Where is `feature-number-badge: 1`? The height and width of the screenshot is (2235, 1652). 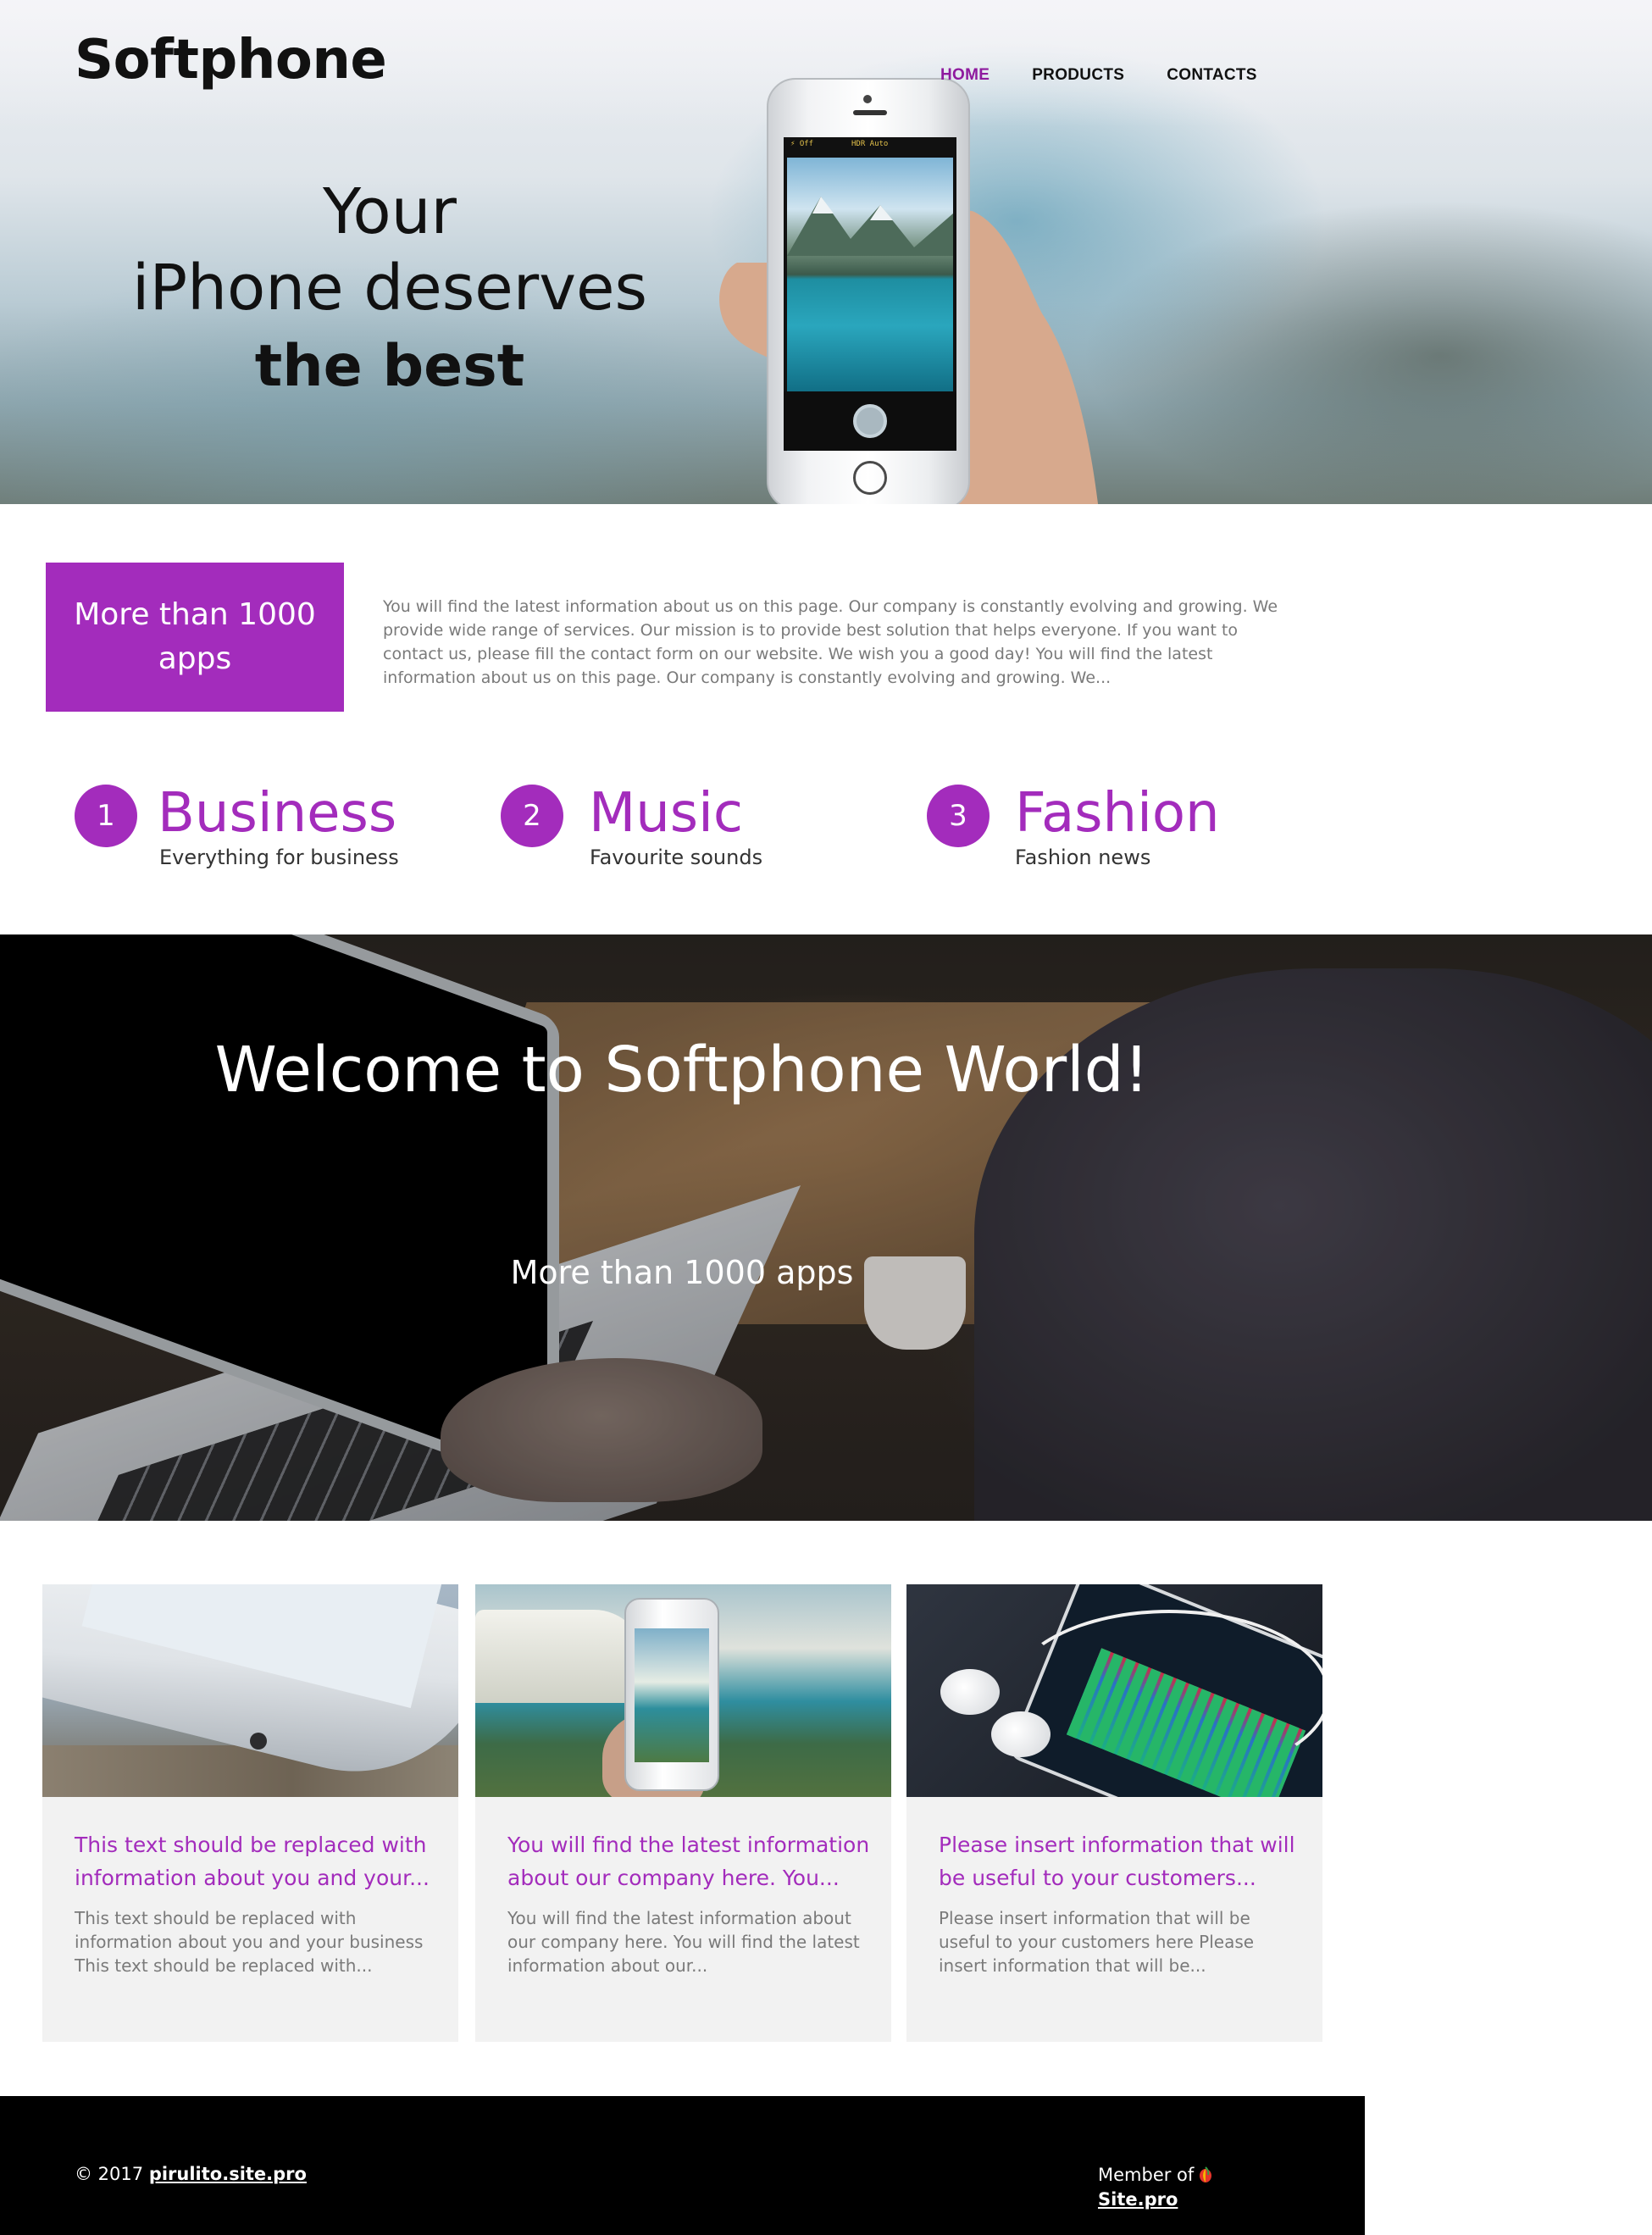 feature-number-badge: 1 is located at coordinates (106, 816).